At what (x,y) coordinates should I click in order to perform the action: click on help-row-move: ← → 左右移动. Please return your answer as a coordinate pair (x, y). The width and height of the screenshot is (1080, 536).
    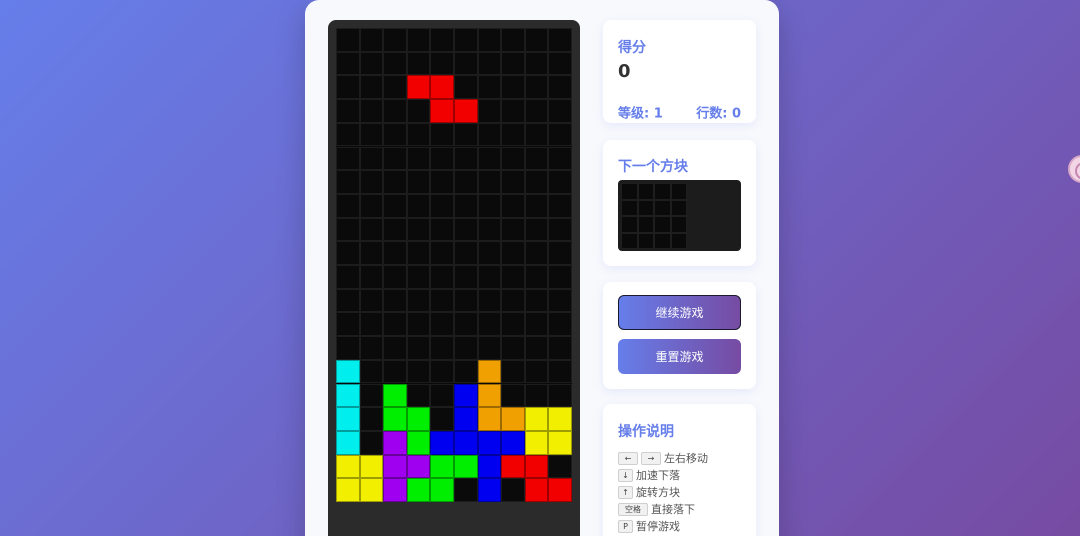
    Looking at the image, I should click on (663, 458).